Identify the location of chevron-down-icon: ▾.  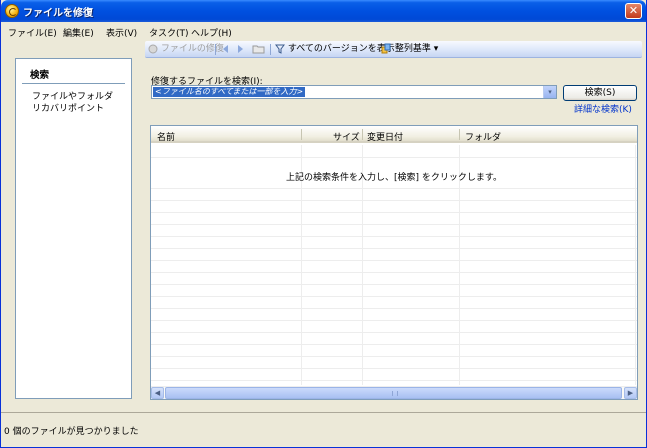
(550, 92).